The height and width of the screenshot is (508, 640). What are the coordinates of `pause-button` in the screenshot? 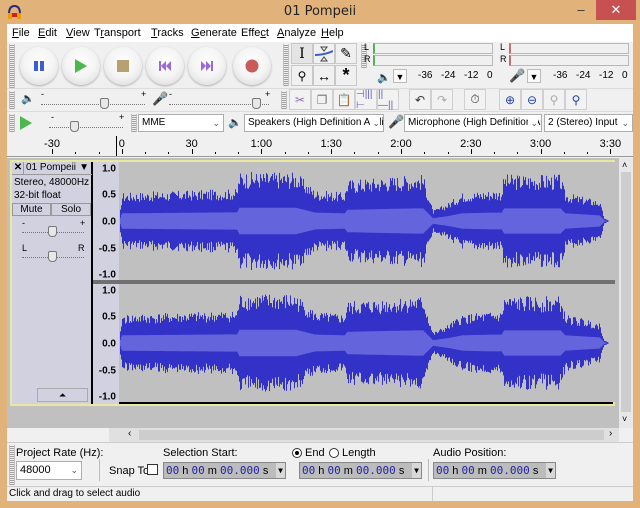 It's located at (39, 66).